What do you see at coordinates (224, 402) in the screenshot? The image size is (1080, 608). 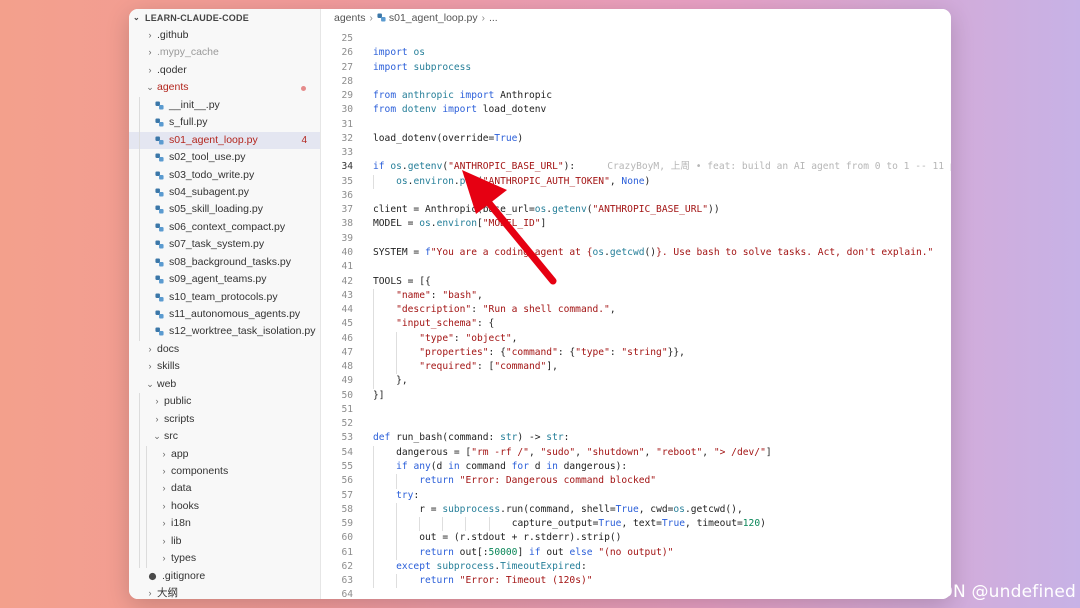 I see `tree-folder: › public` at bounding box center [224, 402].